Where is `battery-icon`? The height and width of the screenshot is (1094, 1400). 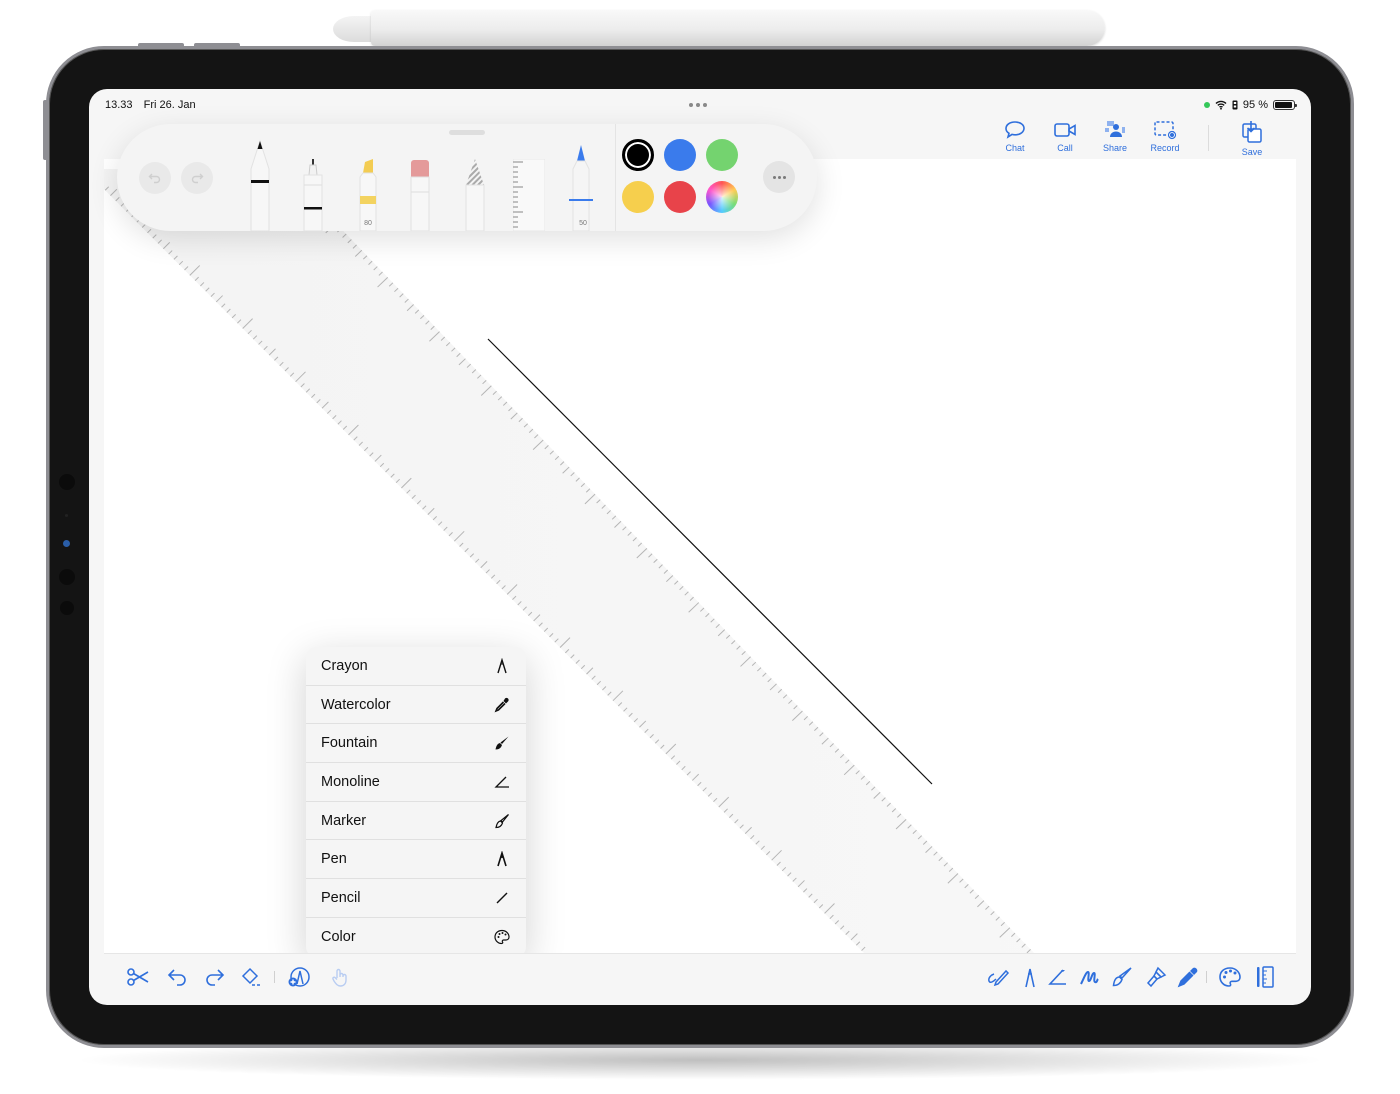
battery-icon is located at coordinates (1285, 105).